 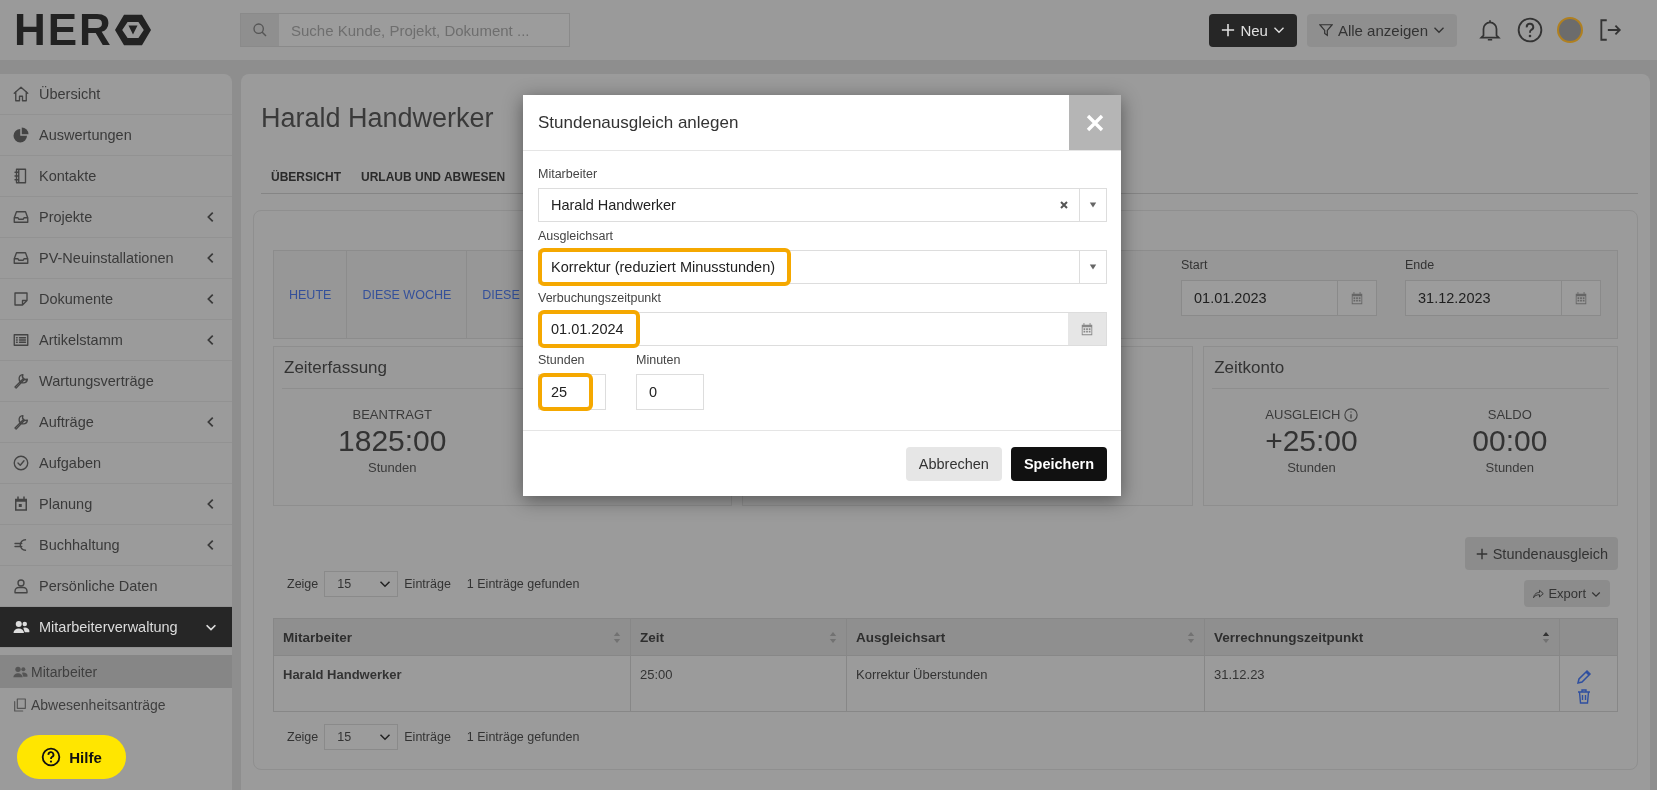 What do you see at coordinates (670, 392) in the screenshot?
I see `number-field: 0` at bounding box center [670, 392].